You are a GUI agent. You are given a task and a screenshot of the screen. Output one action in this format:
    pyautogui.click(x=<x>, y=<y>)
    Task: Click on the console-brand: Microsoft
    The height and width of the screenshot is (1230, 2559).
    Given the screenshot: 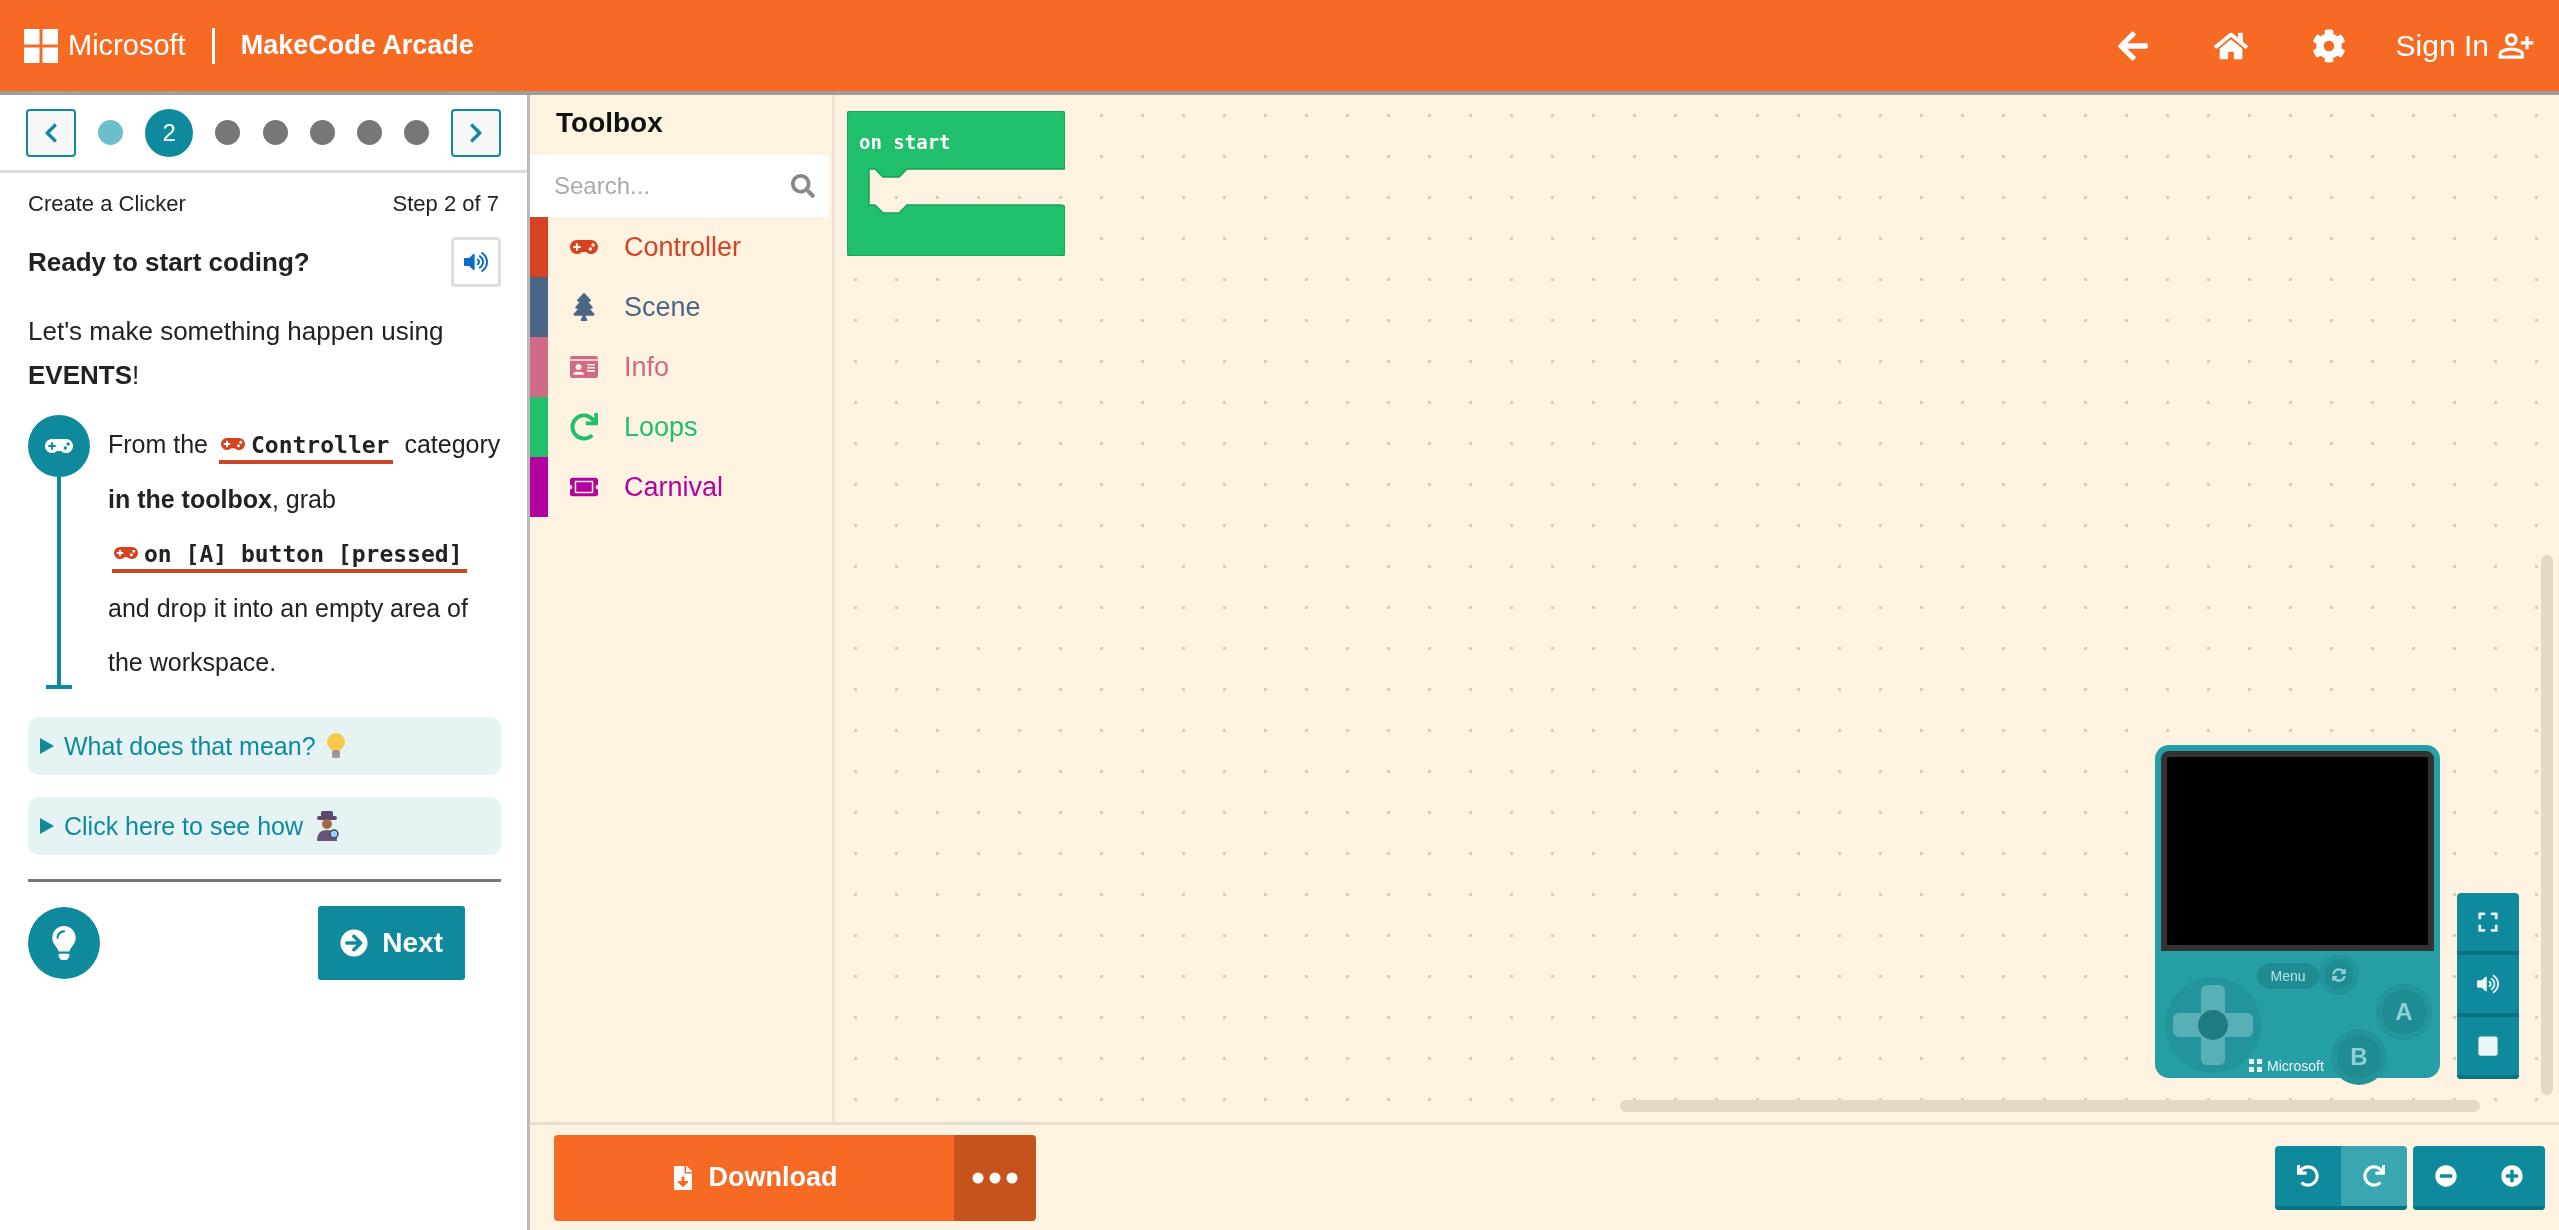 What is the action you would take?
    pyautogui.click(x=2295, y=1066)
    